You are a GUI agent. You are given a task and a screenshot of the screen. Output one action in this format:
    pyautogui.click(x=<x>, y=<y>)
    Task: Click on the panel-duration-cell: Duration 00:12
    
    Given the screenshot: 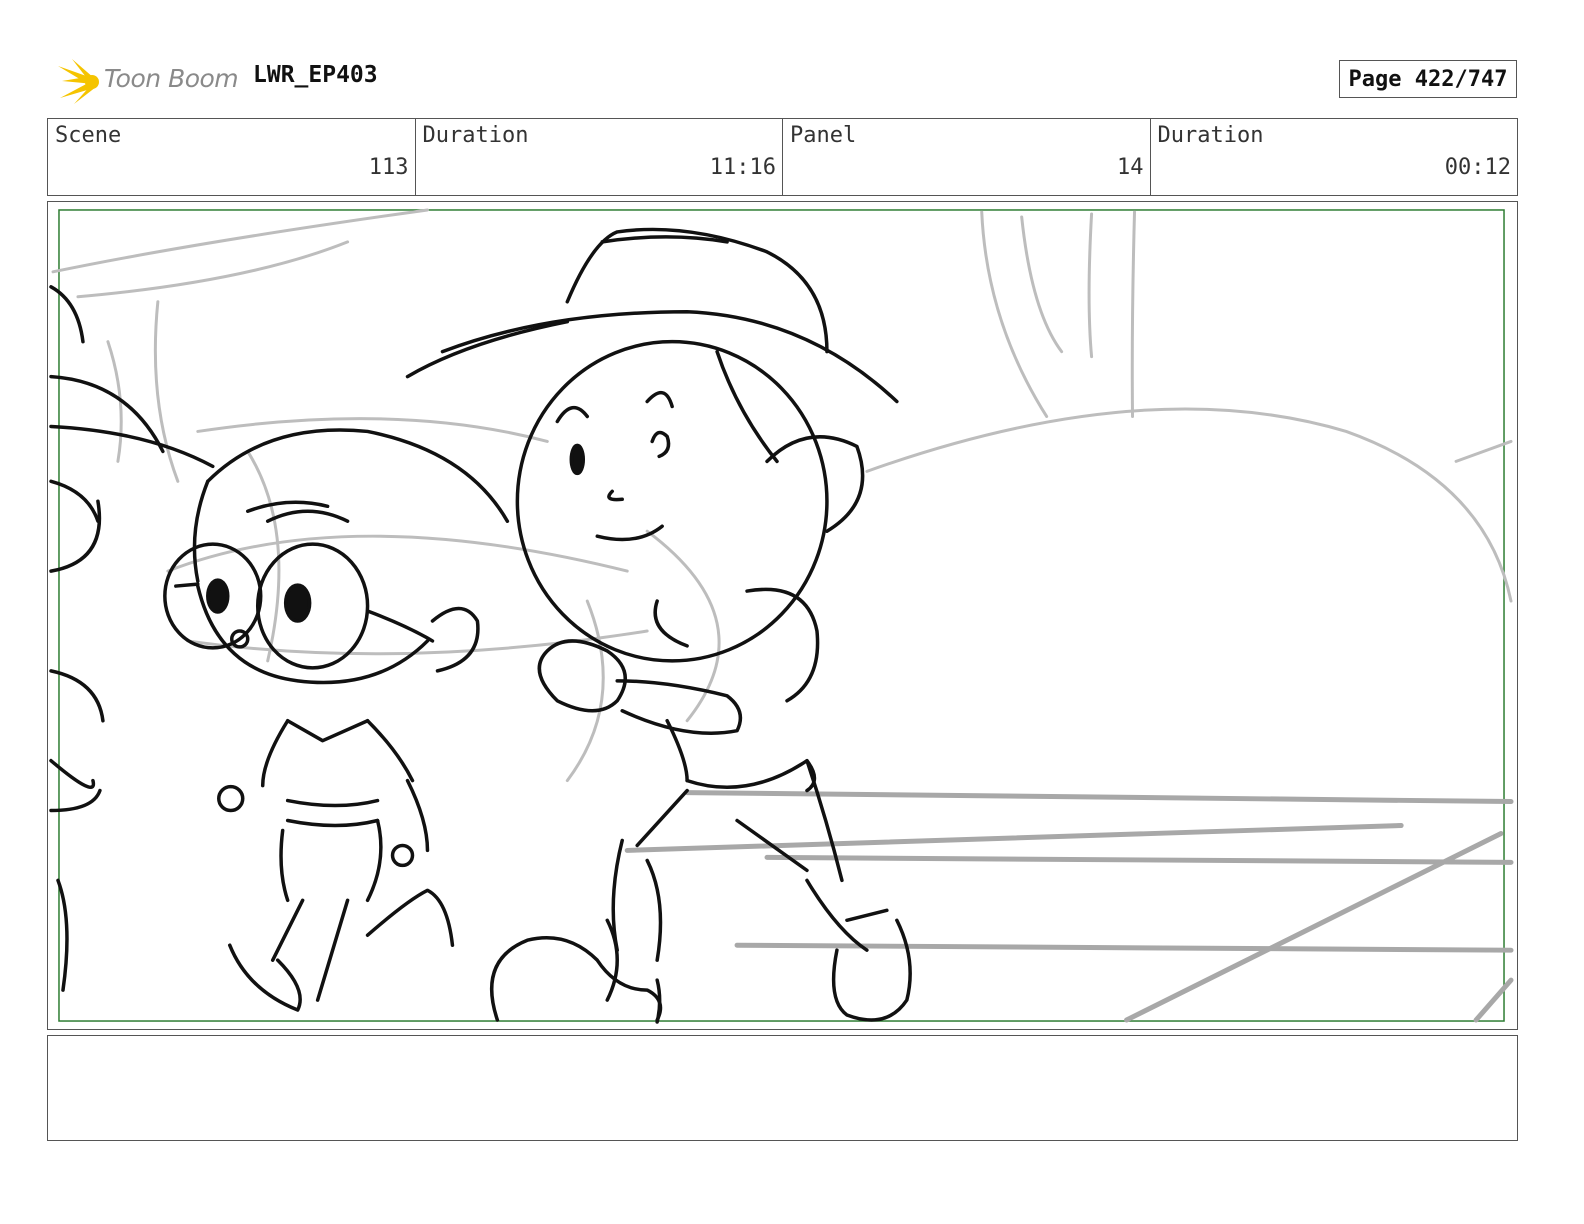 What is the action you would take?
    pyautogui.click(x=1334, y=157)
    